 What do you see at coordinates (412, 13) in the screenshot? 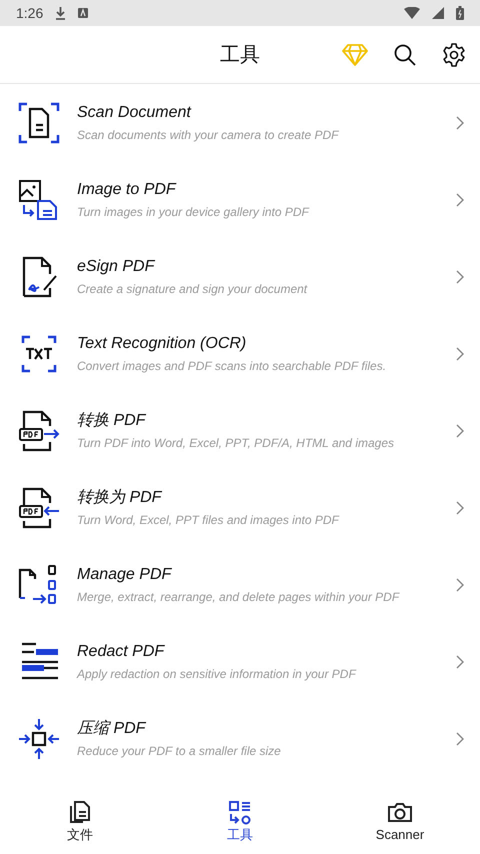
I see `wifi-icon` at bounding box center [412, 13].